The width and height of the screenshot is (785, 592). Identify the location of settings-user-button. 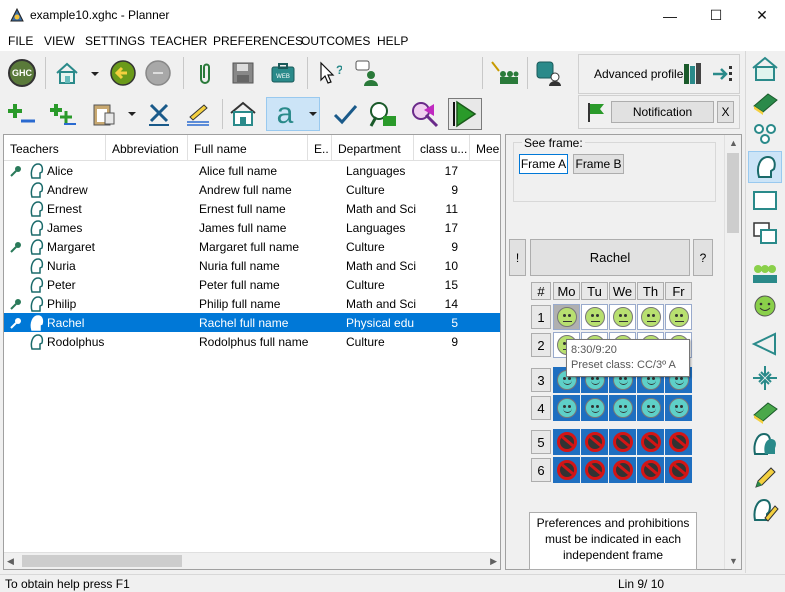
(549, 73).